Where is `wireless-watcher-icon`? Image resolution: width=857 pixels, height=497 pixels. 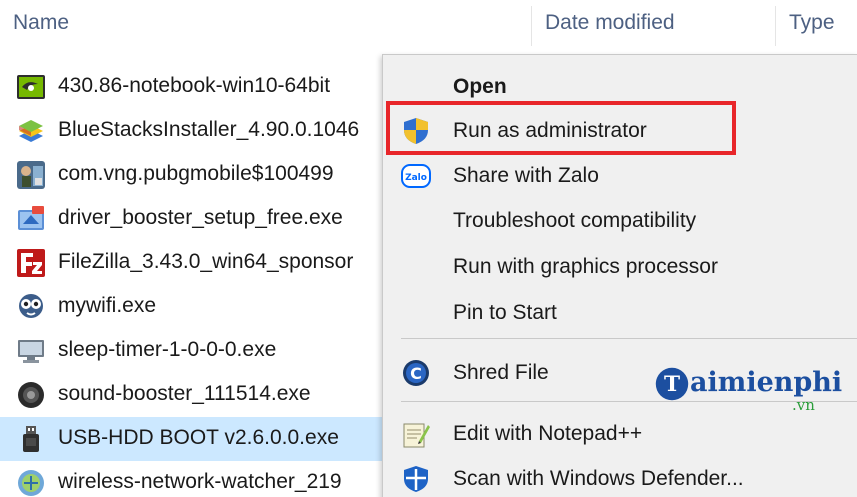
wireless-watcher-icon is located at coordinates (31, 483).